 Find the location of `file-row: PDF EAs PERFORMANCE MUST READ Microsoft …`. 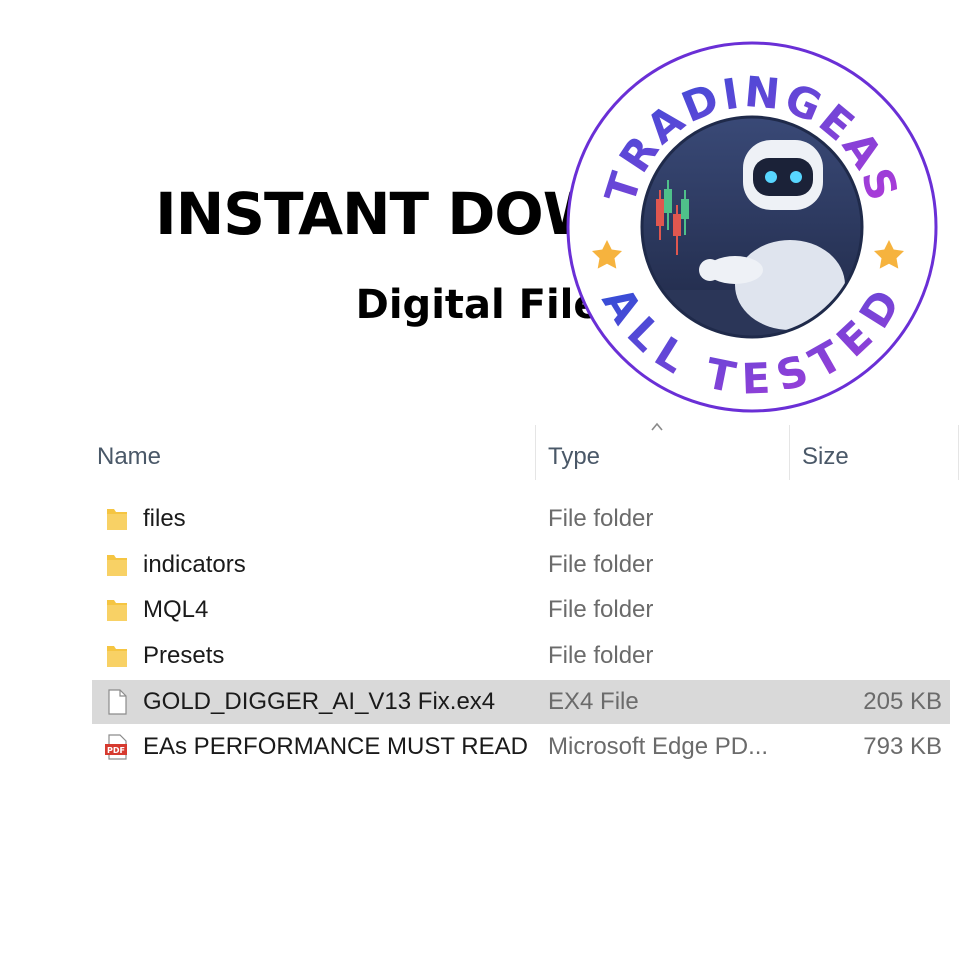

file-row: PDF EAs PERFORMANCE MUST READ Microsoft … is located at coordinates (521, 747).